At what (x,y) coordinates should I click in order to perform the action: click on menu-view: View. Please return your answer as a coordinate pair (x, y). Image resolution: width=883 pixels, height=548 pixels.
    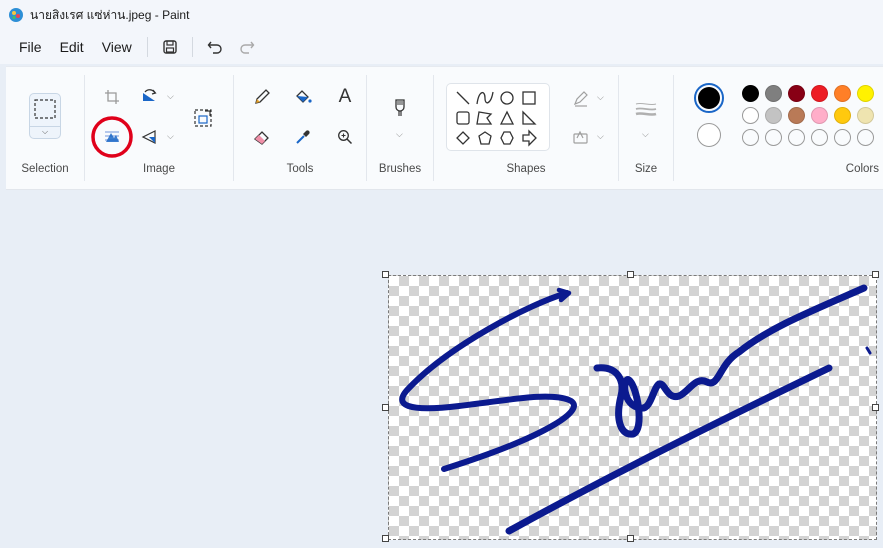
    Looking at the image, I should click on (117, 47).